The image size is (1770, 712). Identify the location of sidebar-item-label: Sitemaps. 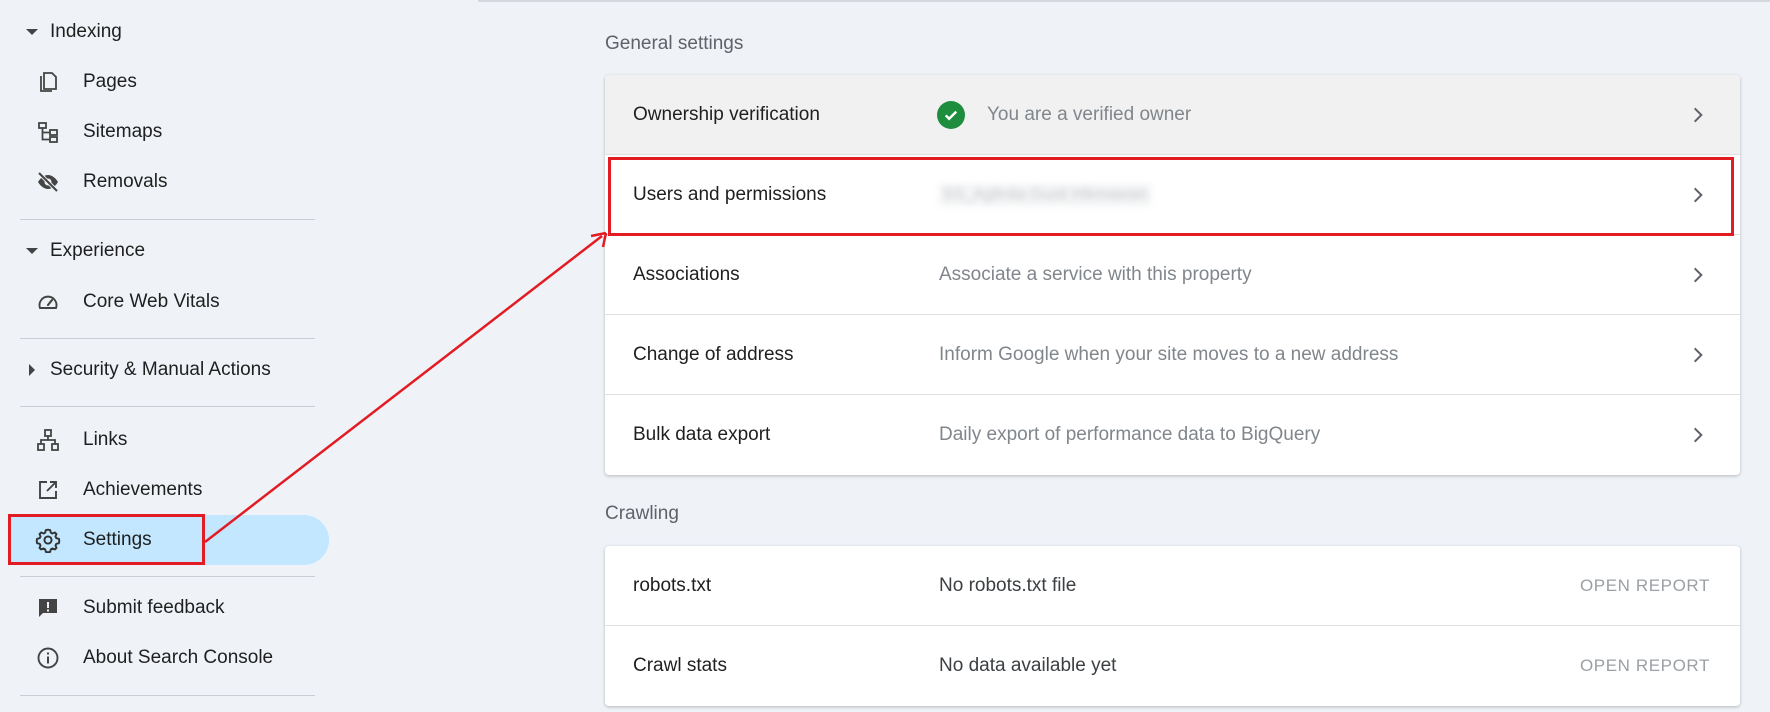
(123, 131).